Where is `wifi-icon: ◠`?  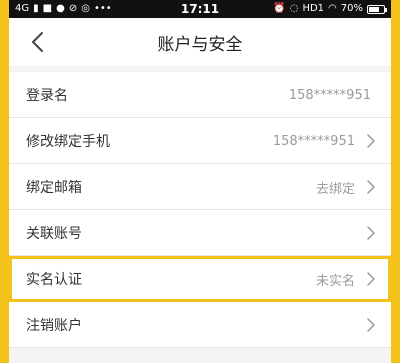
wifi-icon: ◠ is located at coordinates (332, 8).